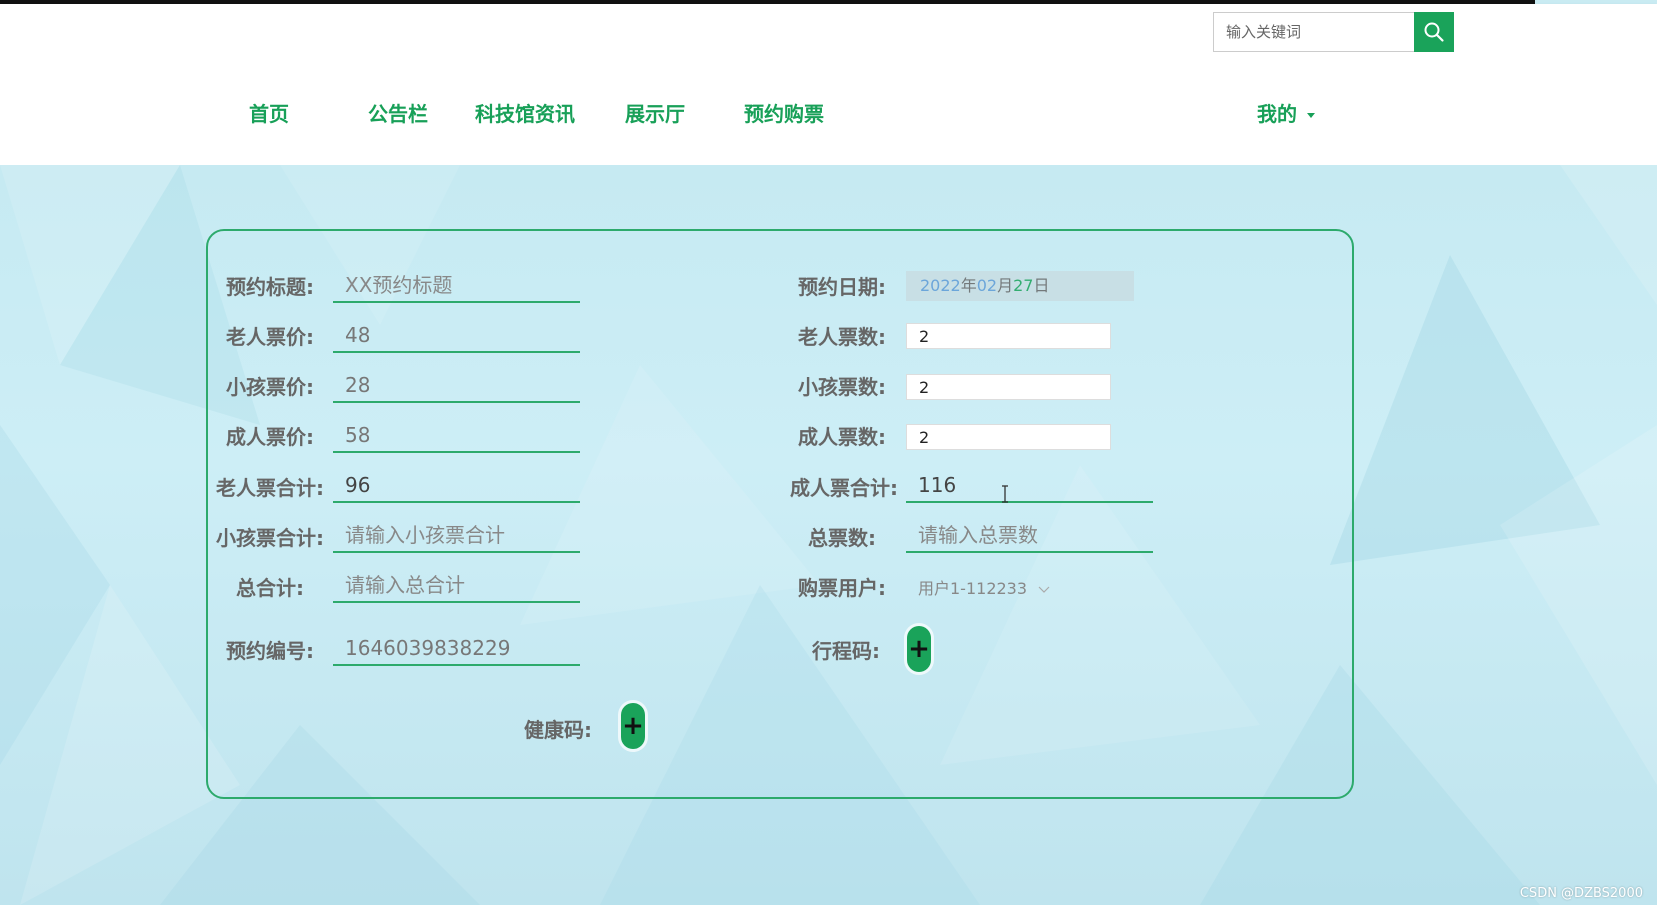 Image resolution: width=1657 pixels, height=905 pixels. What do you see at coordinates (270, 387) in the screenshot?
I see `child-price-label: 小孩票价:` at bounding box center [270, 387].